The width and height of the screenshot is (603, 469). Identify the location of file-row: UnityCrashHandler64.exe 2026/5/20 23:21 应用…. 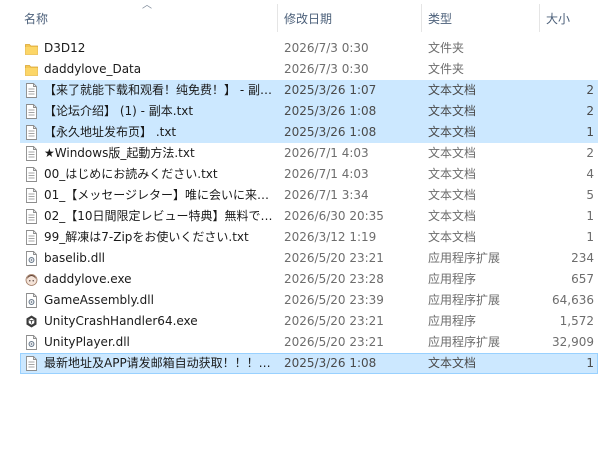
(309, 321).